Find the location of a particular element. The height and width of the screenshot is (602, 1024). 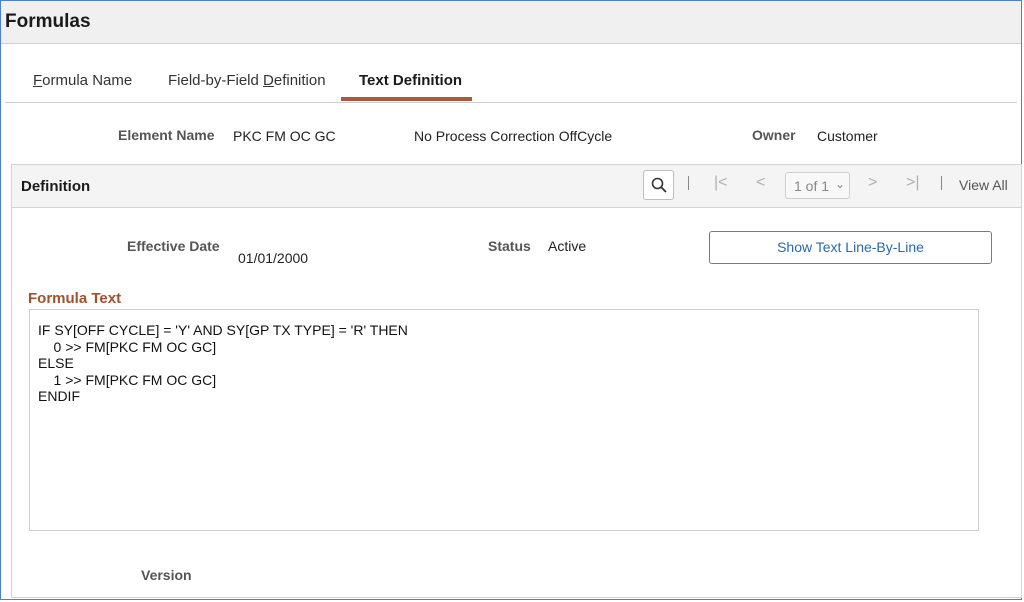

owner-value: Customer is located at coordinates (847, 136).